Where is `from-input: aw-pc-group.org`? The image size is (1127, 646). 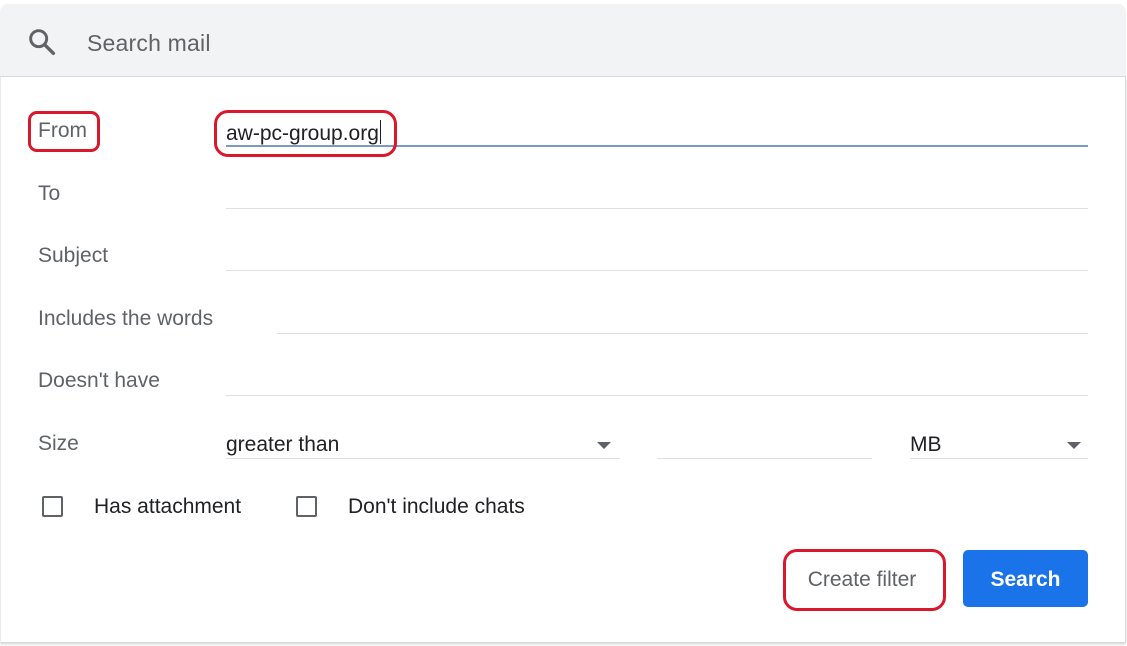
from-input: aw-pc-group.org is located at coordinates (303, 133).